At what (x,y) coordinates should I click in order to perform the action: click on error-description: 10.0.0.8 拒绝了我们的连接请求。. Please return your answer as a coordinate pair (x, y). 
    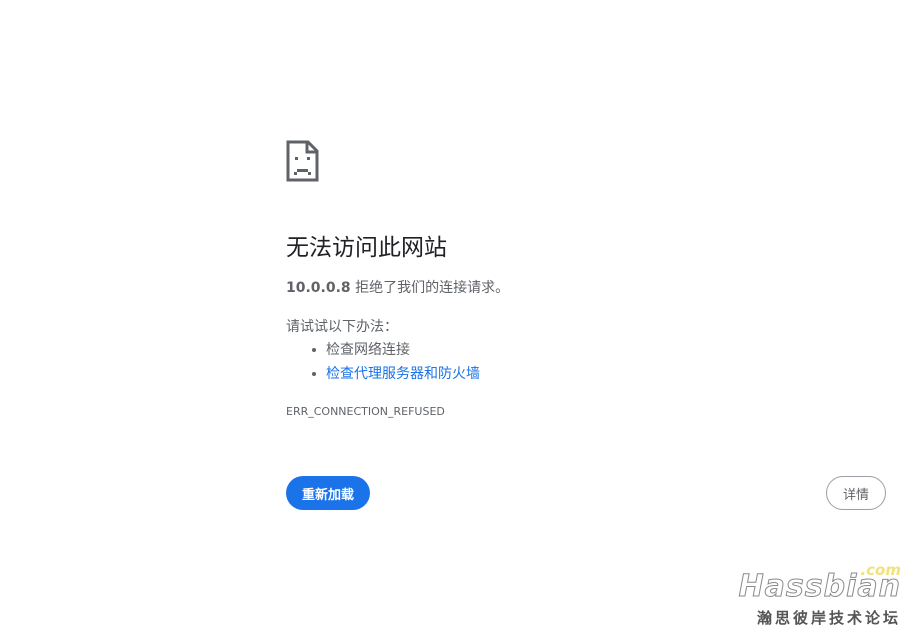
    Looking at the image, I should click on (397, 287).